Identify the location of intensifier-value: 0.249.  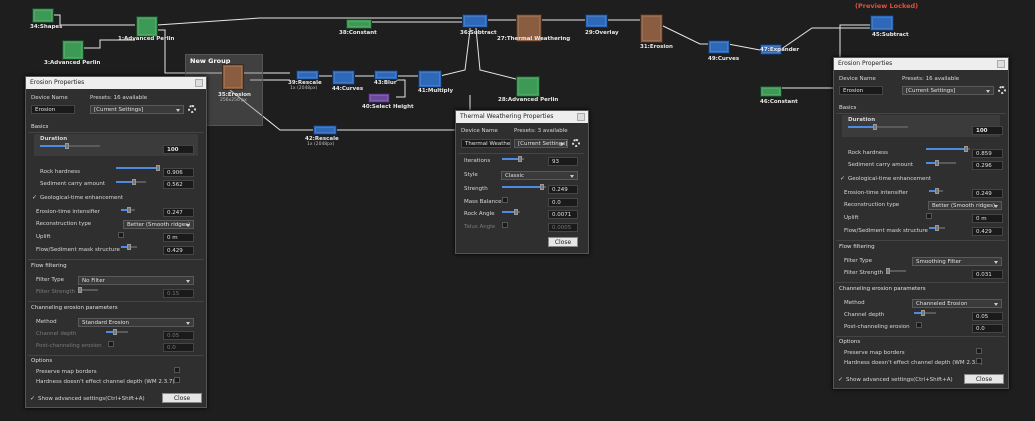
(987, 193).